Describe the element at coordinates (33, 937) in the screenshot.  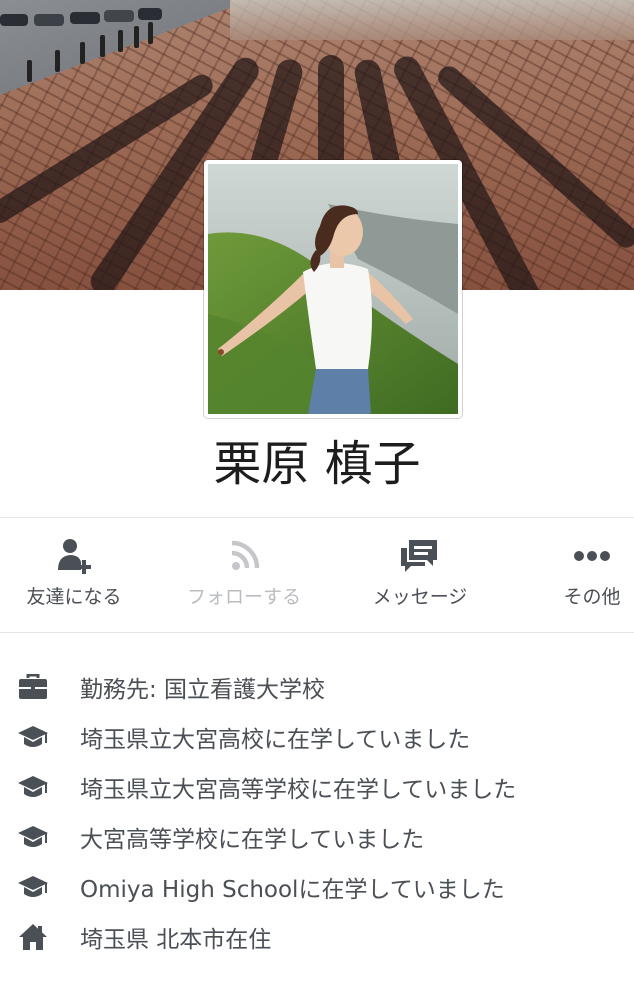
I see `home-icon` at that location.